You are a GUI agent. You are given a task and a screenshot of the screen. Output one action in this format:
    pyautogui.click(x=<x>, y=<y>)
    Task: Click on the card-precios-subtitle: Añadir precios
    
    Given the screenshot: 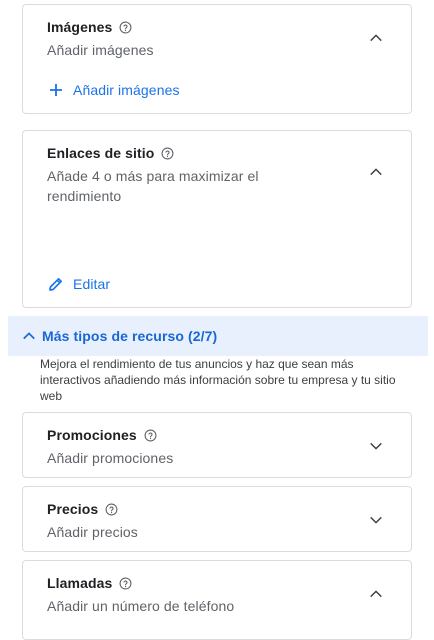 What is the action you would take?
    pyautogui.click(x=92, y=532)
    